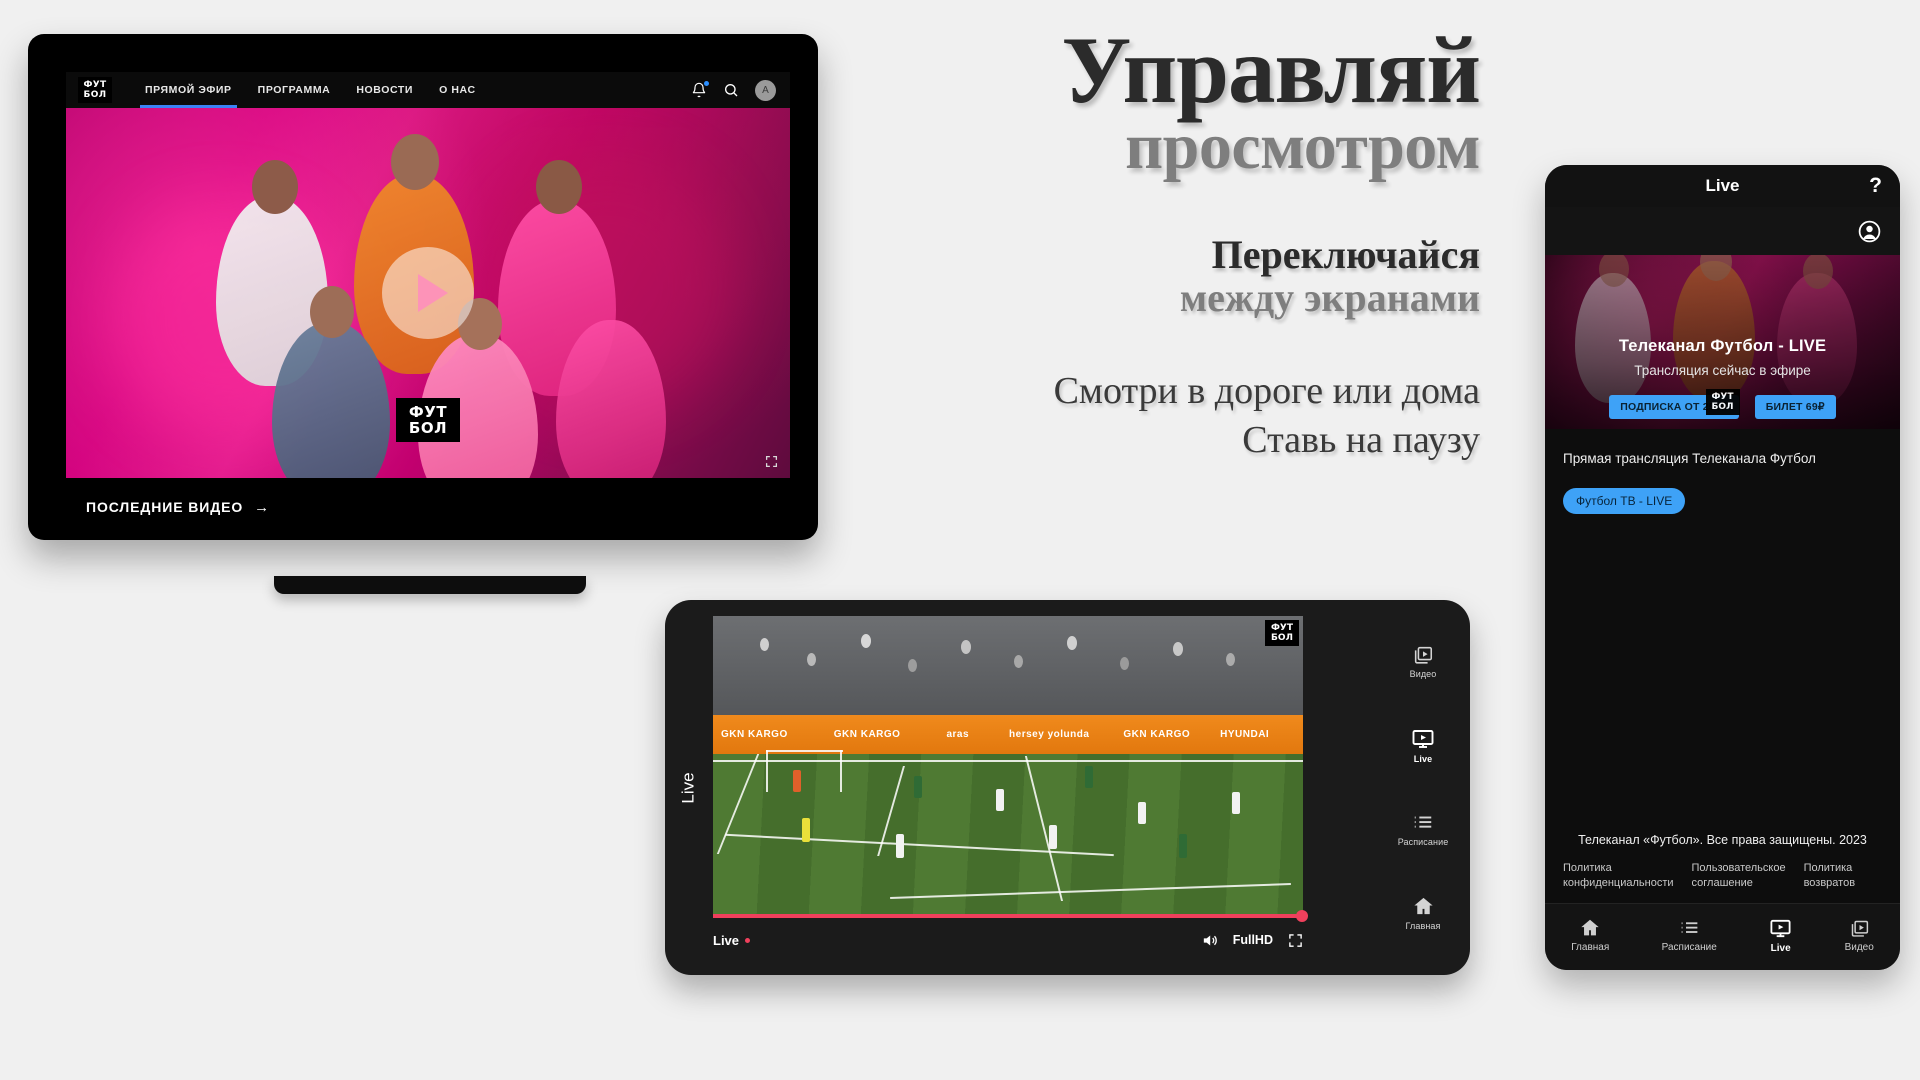 This screenshot has width=1920, height=1080. I want to click on laptop-stand, so click(430, 585).